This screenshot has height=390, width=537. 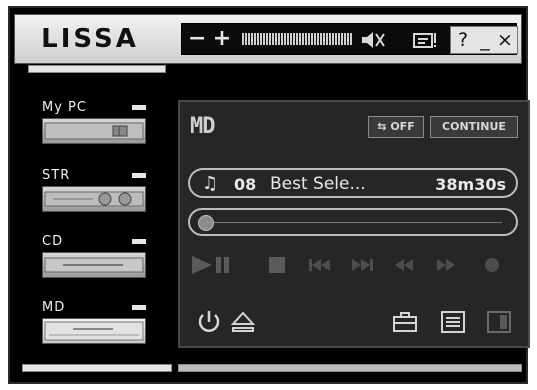 I want to click on mute-icon, so click(x=372, y=40).